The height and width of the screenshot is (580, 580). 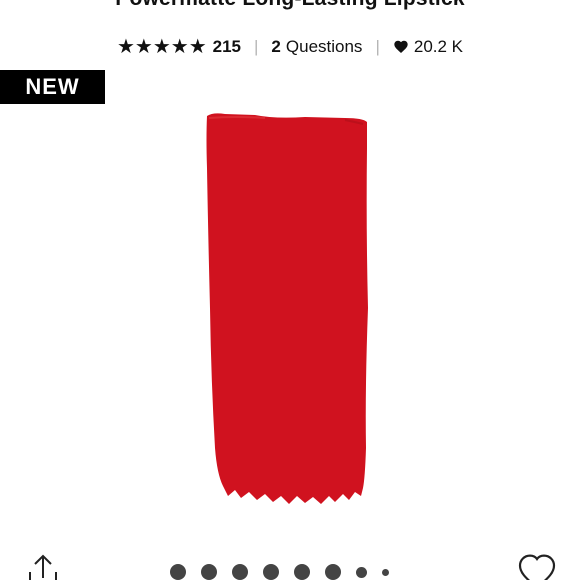 I want to click on questions-count: 2, so click(x=275, y=47).